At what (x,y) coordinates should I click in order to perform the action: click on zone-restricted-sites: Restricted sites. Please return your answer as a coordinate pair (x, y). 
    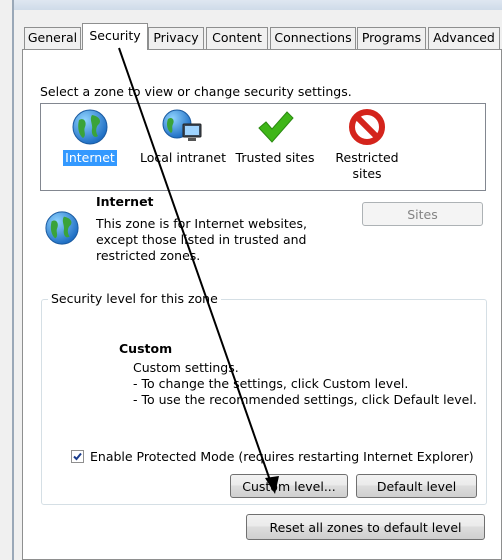
    Looking at the image, I should click on (367, 145).